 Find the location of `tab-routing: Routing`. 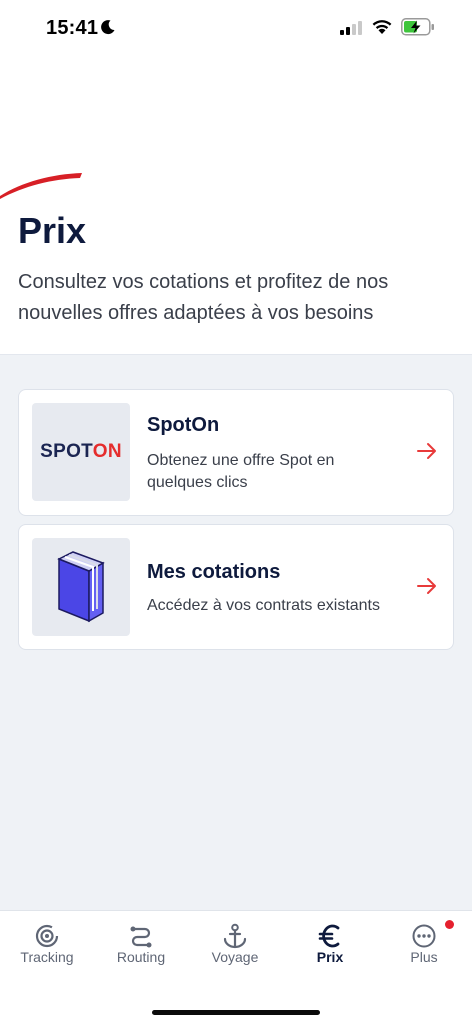

tab-routing: Routing is located at coordinates (141, 946).